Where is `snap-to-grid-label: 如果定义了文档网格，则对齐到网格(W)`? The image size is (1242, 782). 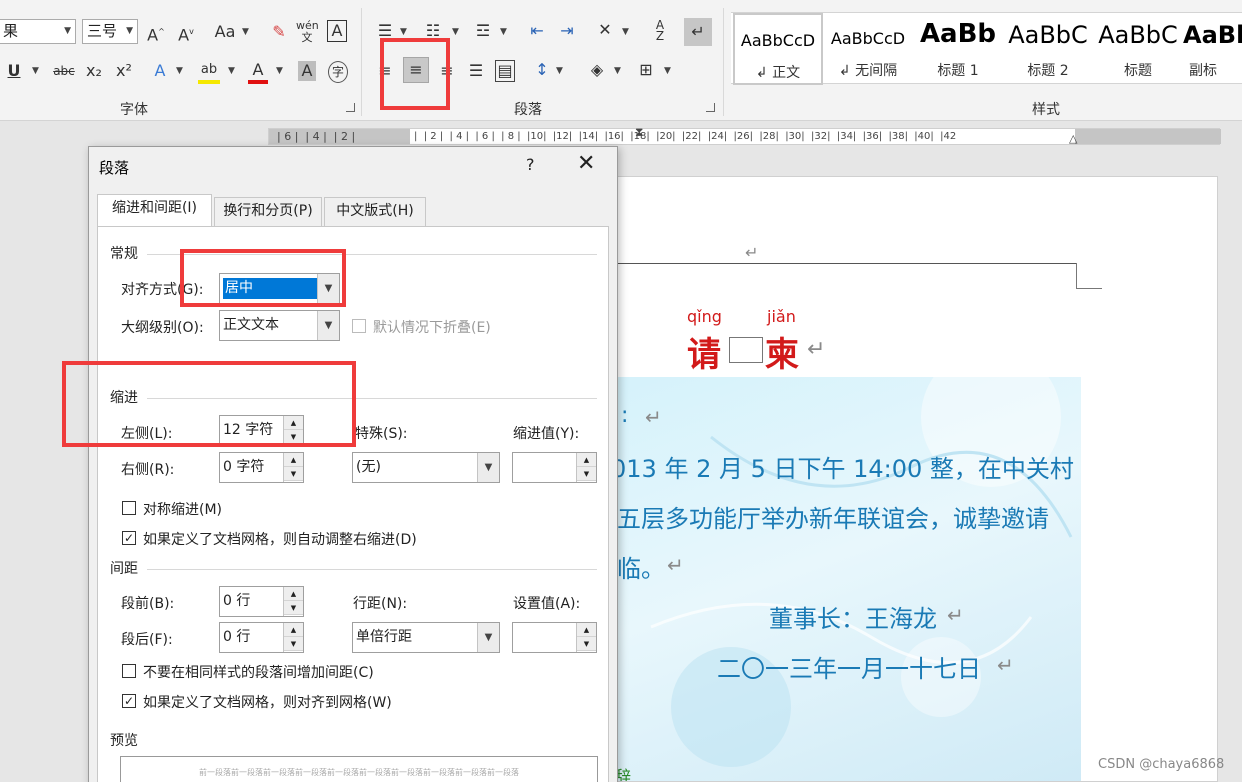 snap-to-grid-label: 如果定义了文档网格，则对齐到网格(W) is located at coordinates (267, 703).